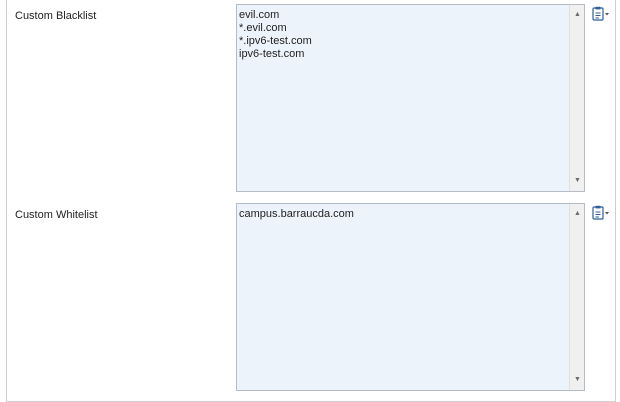  Describe the element at coordinates (56, 16) in the screenshot. I see `custom-blacklist-label: Custom Blacklist` at that location.